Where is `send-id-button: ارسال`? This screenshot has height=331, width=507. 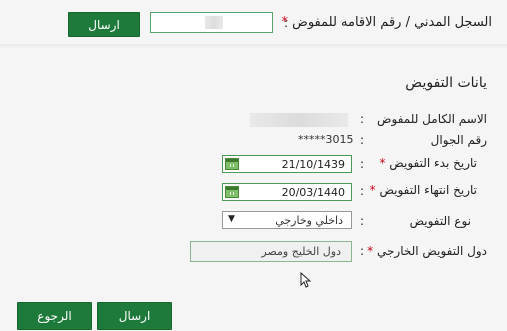 send-id-button: ارسال is located at coordinates (104, 24).